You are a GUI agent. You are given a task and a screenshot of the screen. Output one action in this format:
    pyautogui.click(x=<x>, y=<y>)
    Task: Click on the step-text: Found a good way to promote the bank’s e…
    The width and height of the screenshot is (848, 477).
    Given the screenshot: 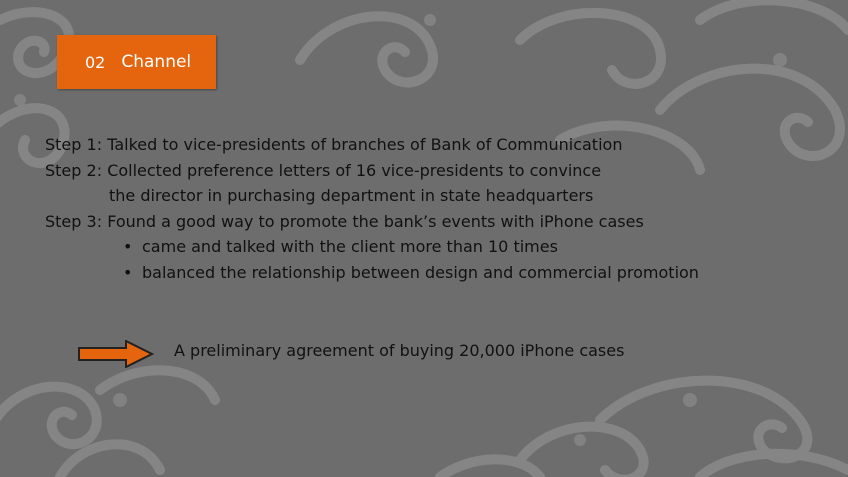 What is the action you would take?
    pyautogui.click(x=375, y=221)
    